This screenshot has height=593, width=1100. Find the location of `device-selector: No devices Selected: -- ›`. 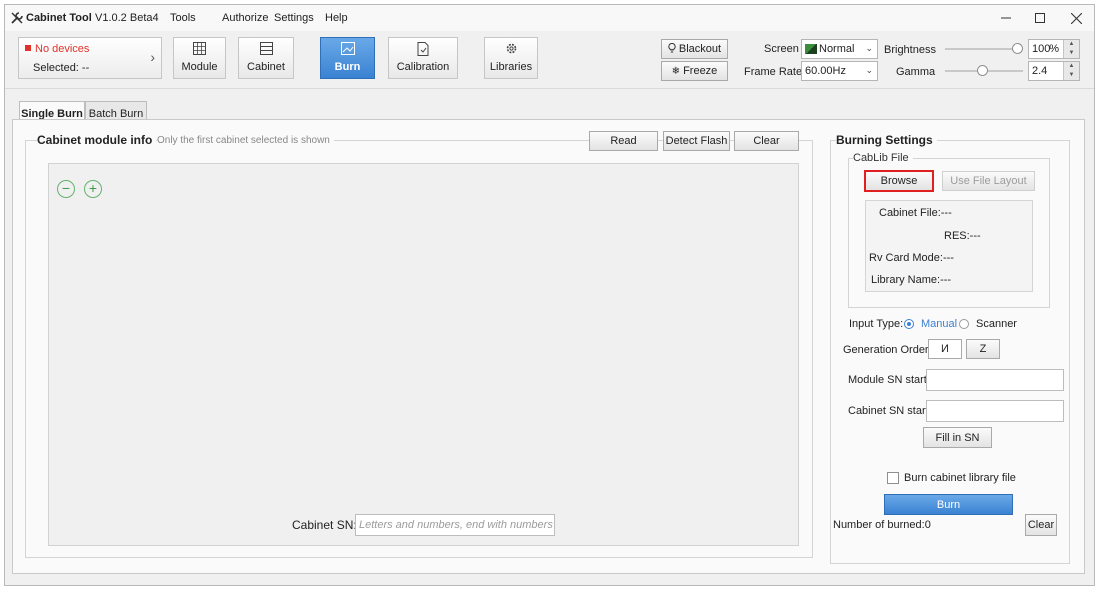

device-selector: No devices Selected: -- › is located at coordinates (90, 58).